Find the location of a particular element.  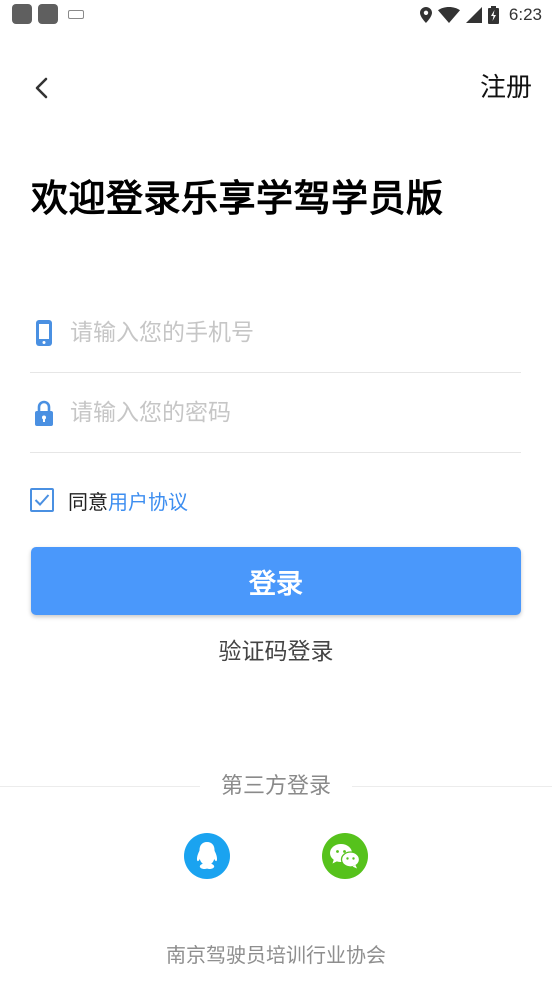

back-button is located at coordinates (42, 88).